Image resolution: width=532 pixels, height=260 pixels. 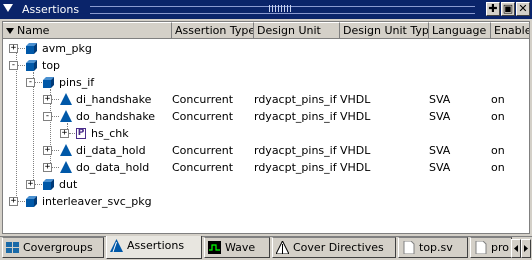 I want to click on close-button: ✕, so click(x=523, y=9).